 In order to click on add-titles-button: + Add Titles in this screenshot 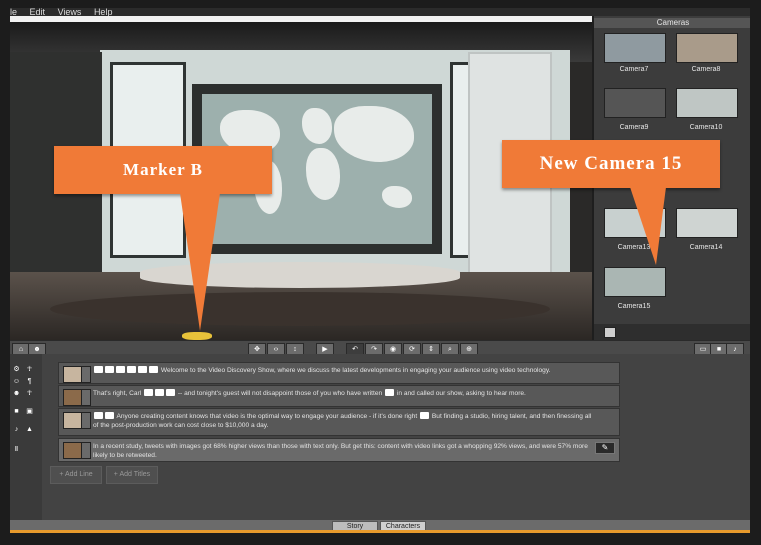, I will do `click(132, 475)`.